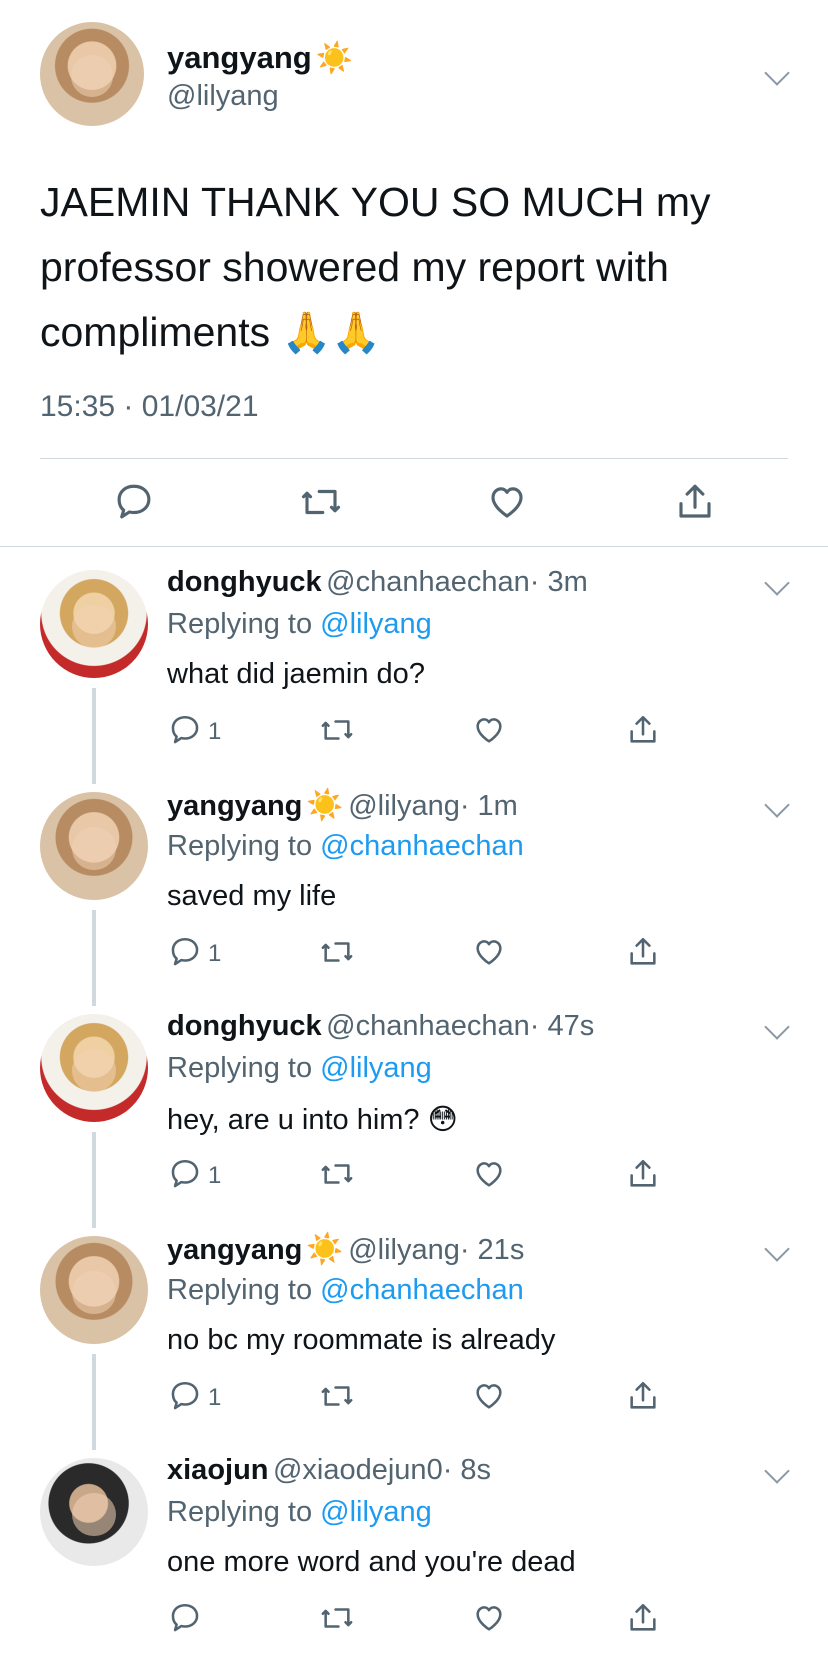  Describe the element at coordinates (361, 1340) in the screenshot. I see `reply-body: no bc my roommate is already` at that location.